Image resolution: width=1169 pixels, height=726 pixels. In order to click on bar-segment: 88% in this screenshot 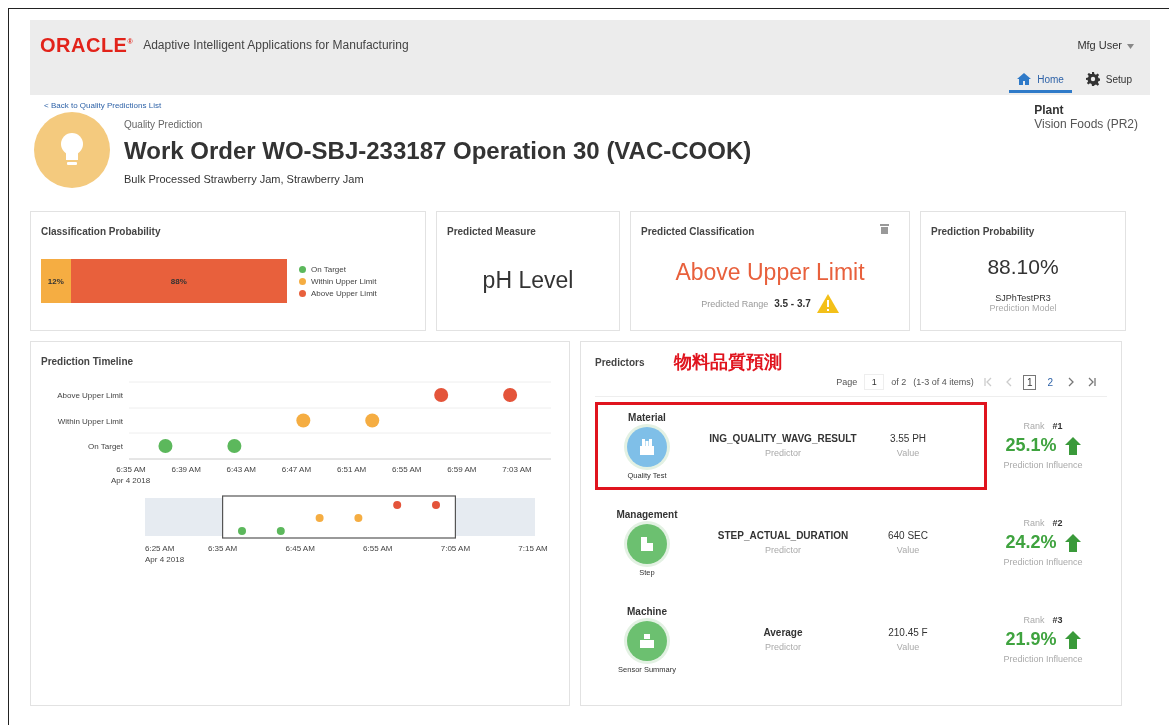, I will do `click(178, 281)`.